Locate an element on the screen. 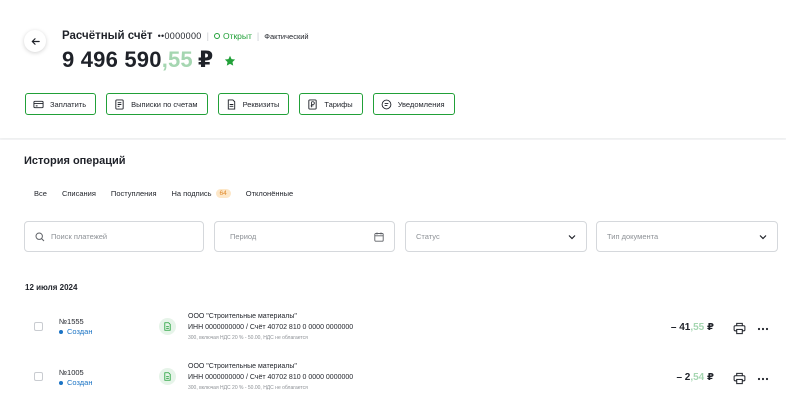 The height and width of the screenshot is (394, 786). period-field: Период is located at coordinates (304, 236).